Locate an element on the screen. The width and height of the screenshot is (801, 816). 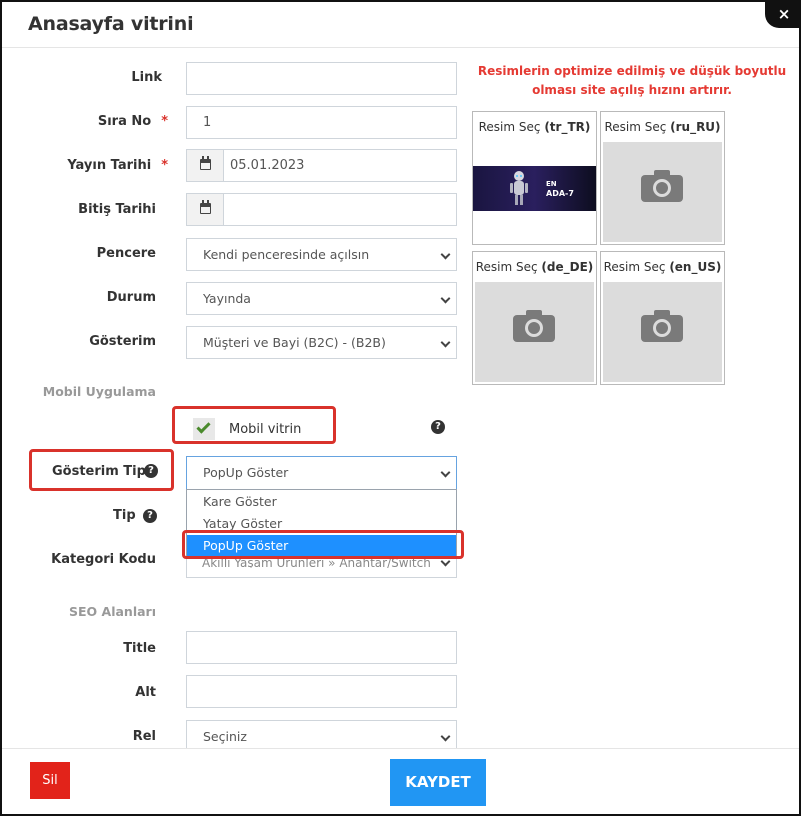
save-button: KAYDET is located at coordinates (438, 782).